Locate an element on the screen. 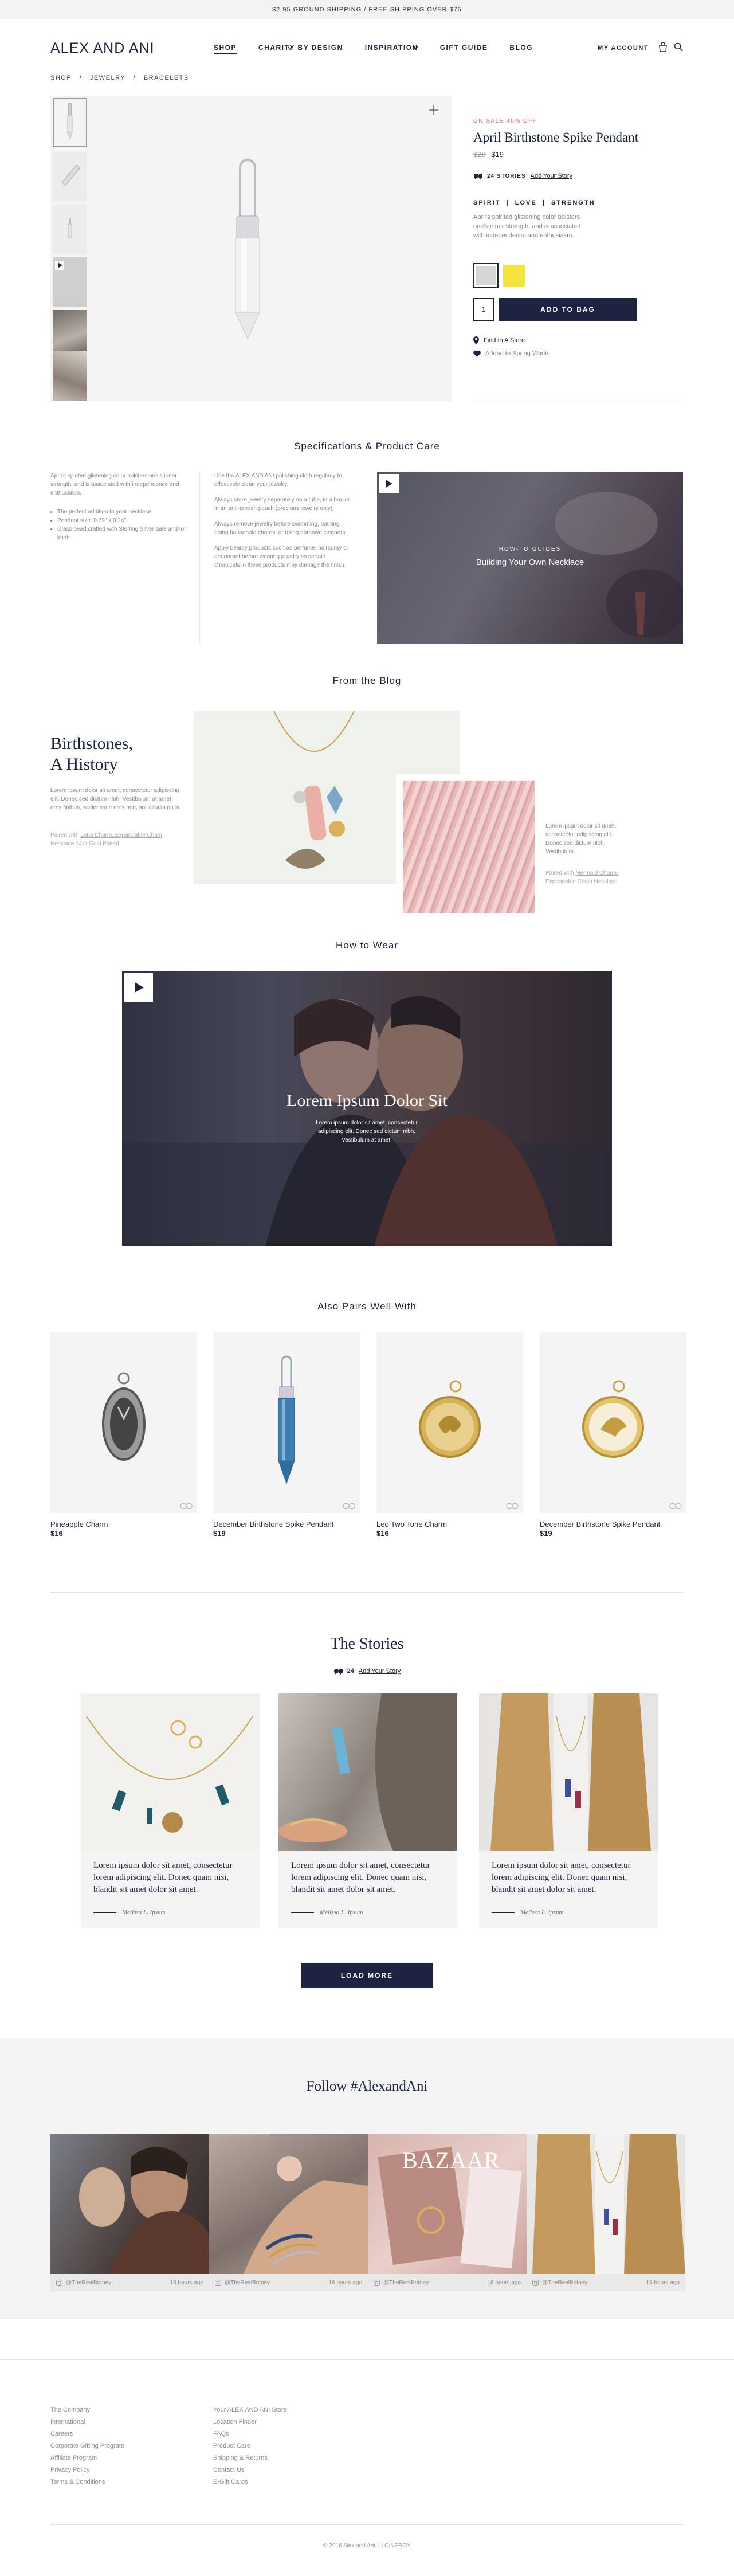 Image resolution: width=734 pixels, height=2576 pixels. instagram-title: Follow #AlexandAni is located at coordinates (367, 2086).